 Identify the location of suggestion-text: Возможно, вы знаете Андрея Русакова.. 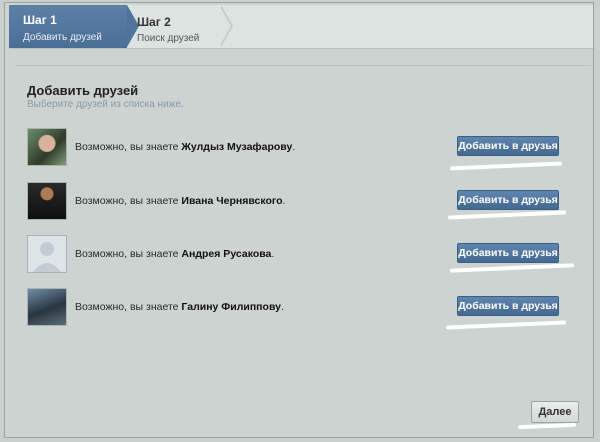
(174, 254).